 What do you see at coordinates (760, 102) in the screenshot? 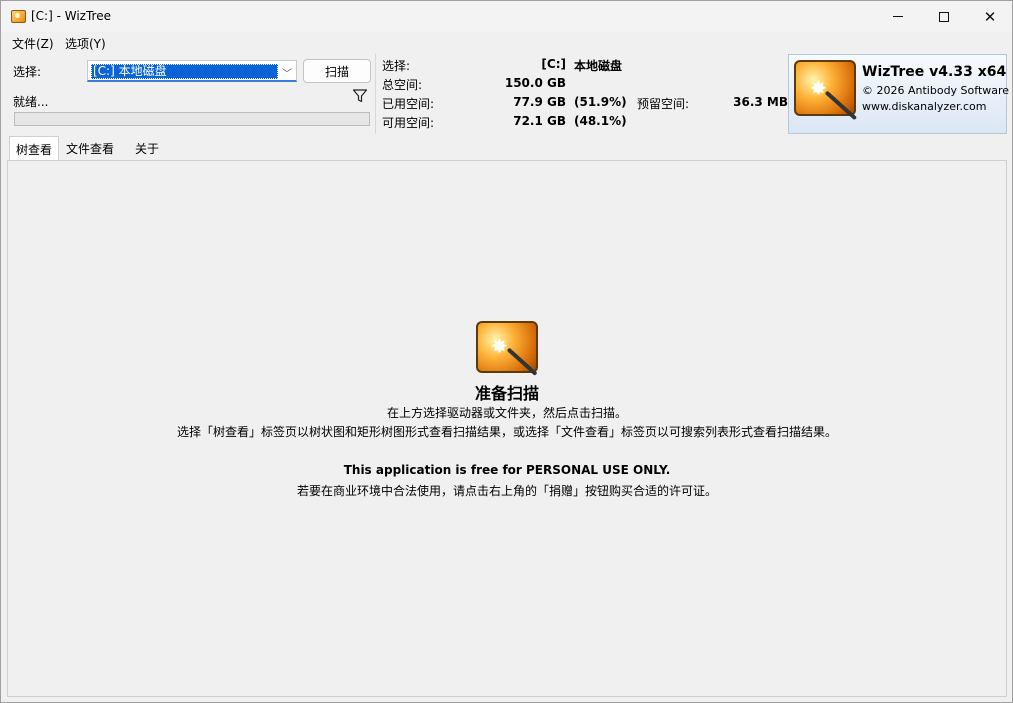
I see `reserved-space-value: 36.3 MB` at bounding box center [760, 102].